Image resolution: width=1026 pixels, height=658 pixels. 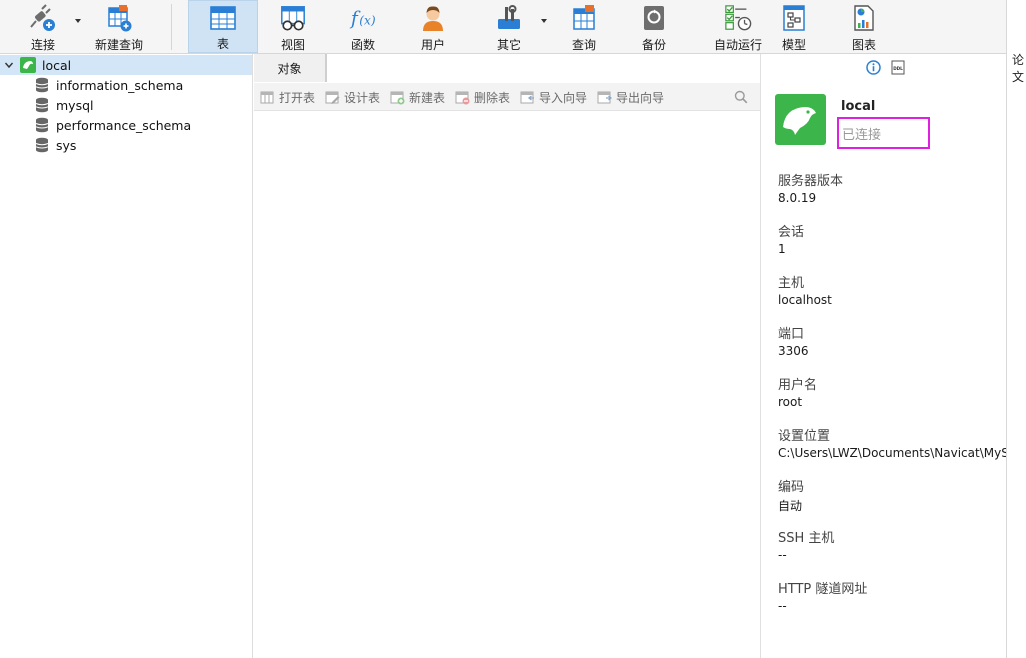 I want to click on tree-expand-chevron-icon, so click(x=9, y=65).